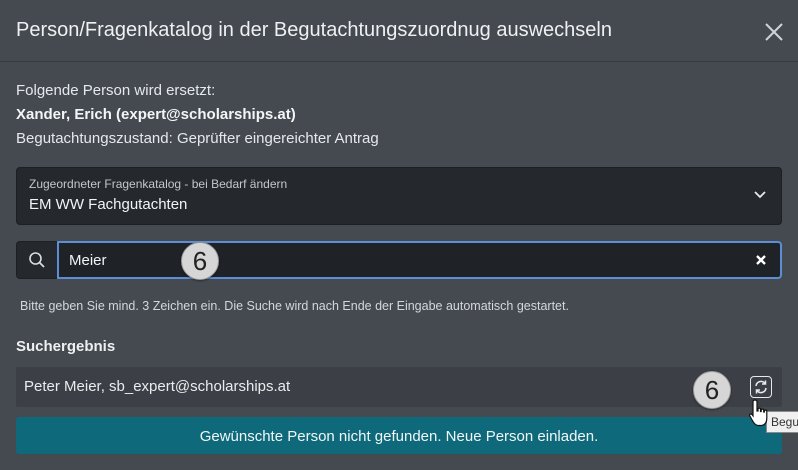  I want to click on search-field, so click(419, 260).